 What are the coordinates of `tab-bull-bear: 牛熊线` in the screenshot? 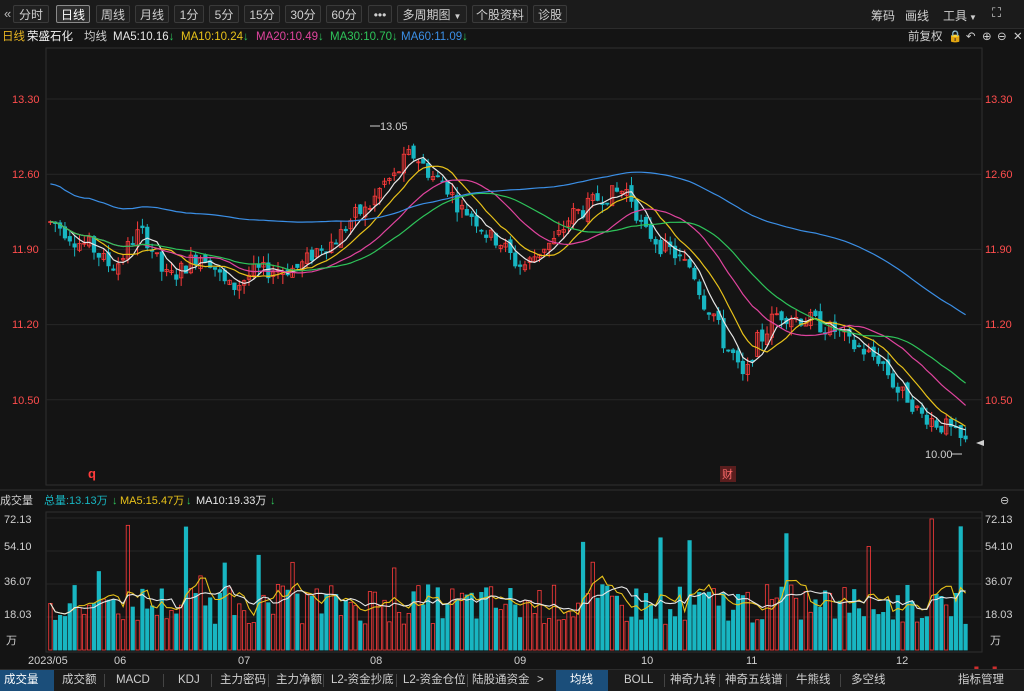 It's located at (813, 680).